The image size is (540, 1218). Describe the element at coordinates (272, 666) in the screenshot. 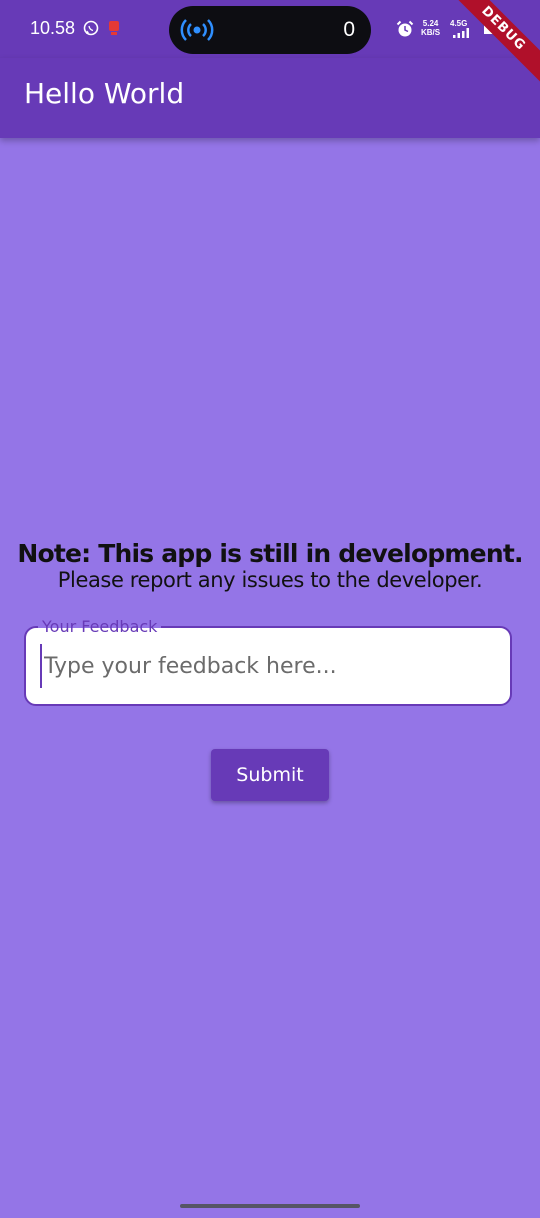

I see `feedback-input` at that location.